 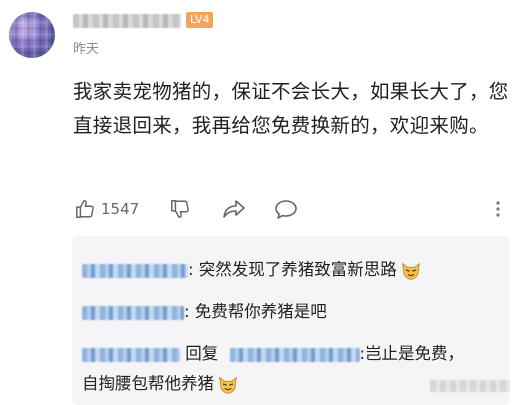 I want to click on more-vertical-icon, so click(x=498, y=209).